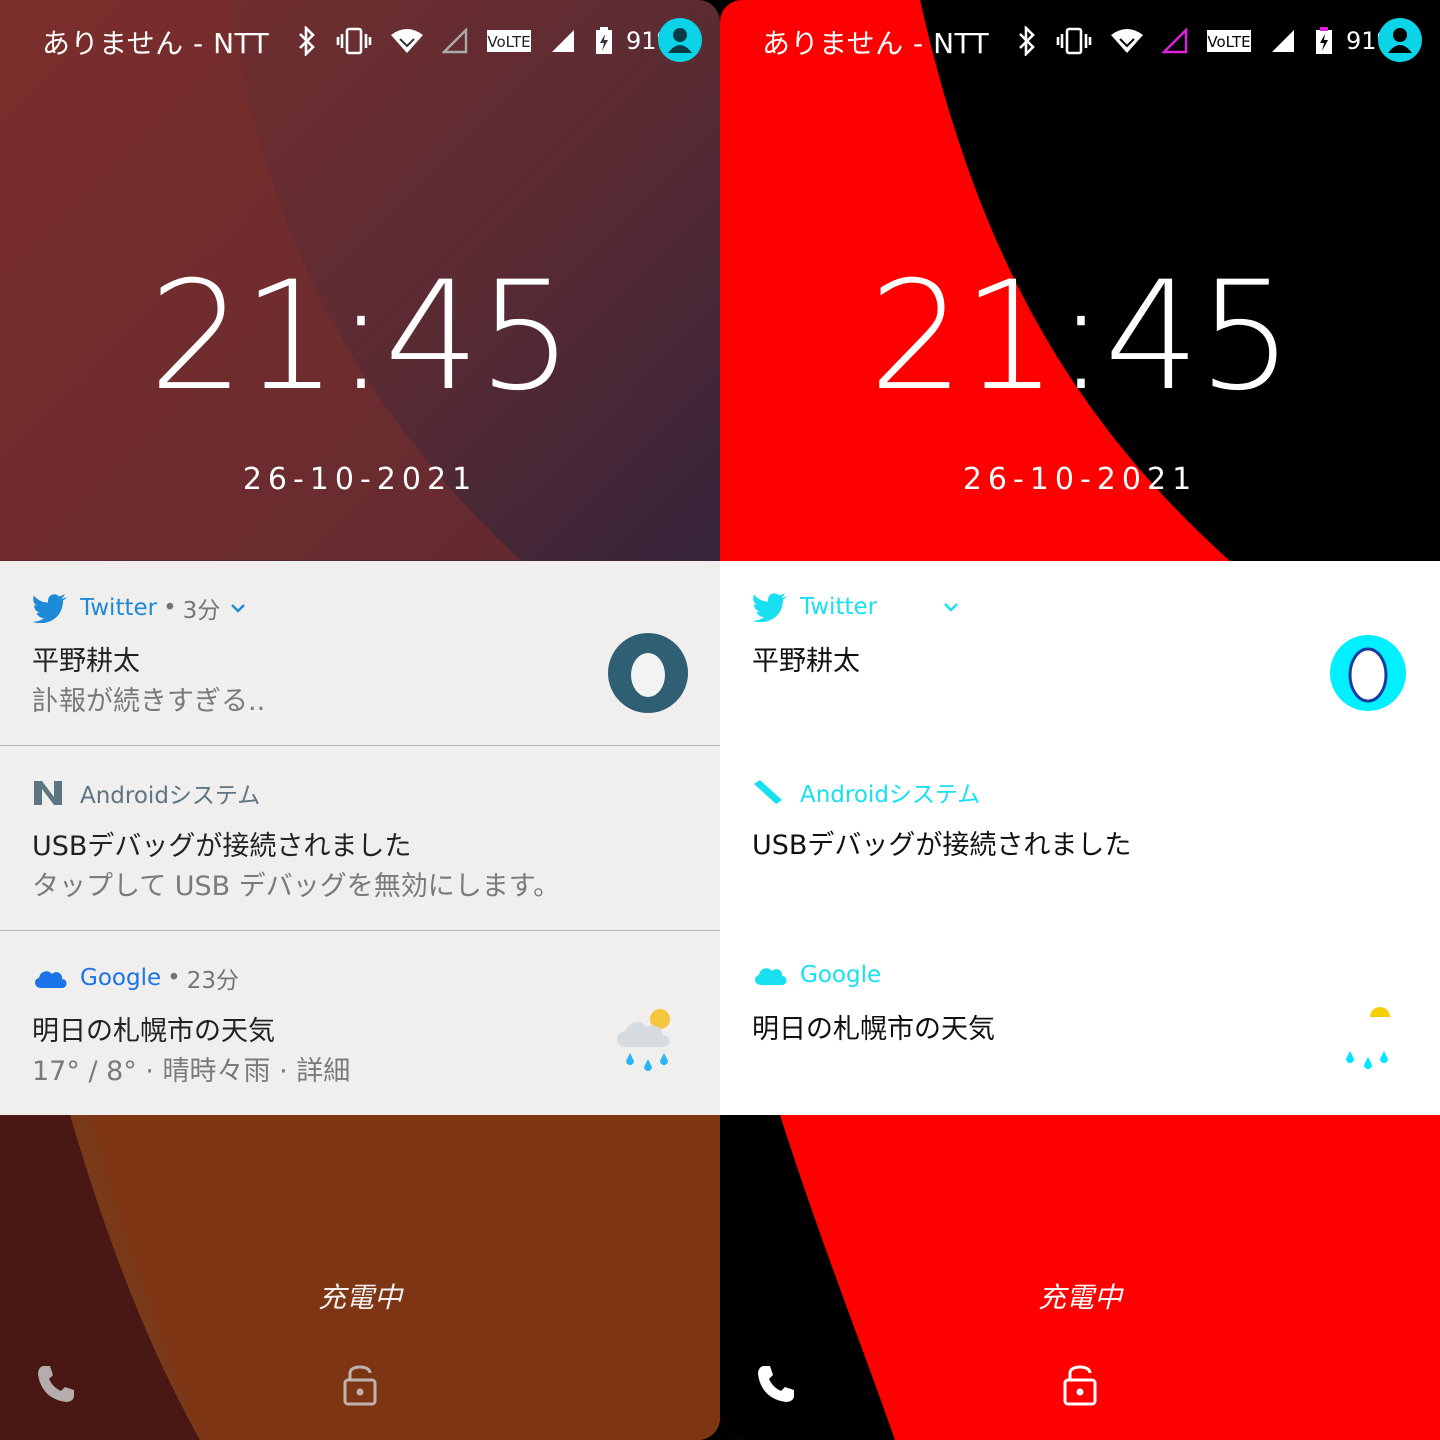 Image resolution: width=1440 pixels, height=1440 pixels. Describe the element at coordinates (296, 886) in the screenshot. I see `notification-text: タップして USB デバッグを無効にします。` at that location.